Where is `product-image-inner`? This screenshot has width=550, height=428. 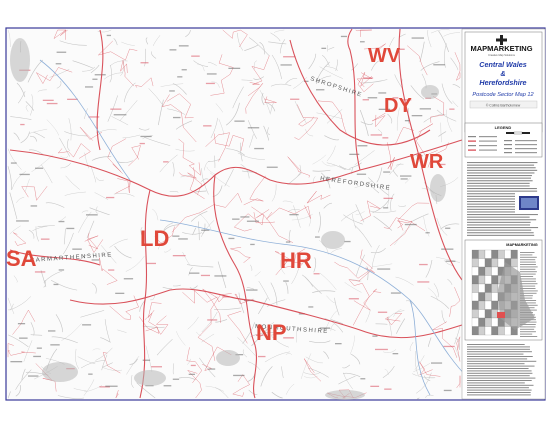
product-image-inner is located at coordinates (529, 203).